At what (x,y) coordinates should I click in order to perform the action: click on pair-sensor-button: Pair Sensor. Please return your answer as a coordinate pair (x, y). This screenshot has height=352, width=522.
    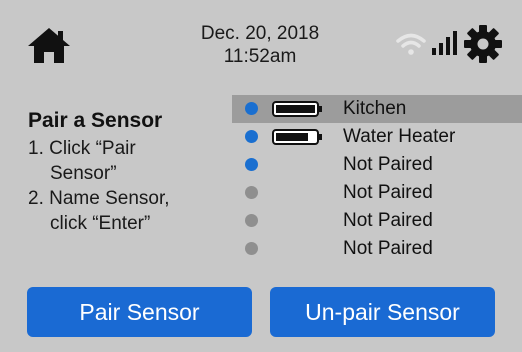
    Looking at the image, I should click on (139, 312).